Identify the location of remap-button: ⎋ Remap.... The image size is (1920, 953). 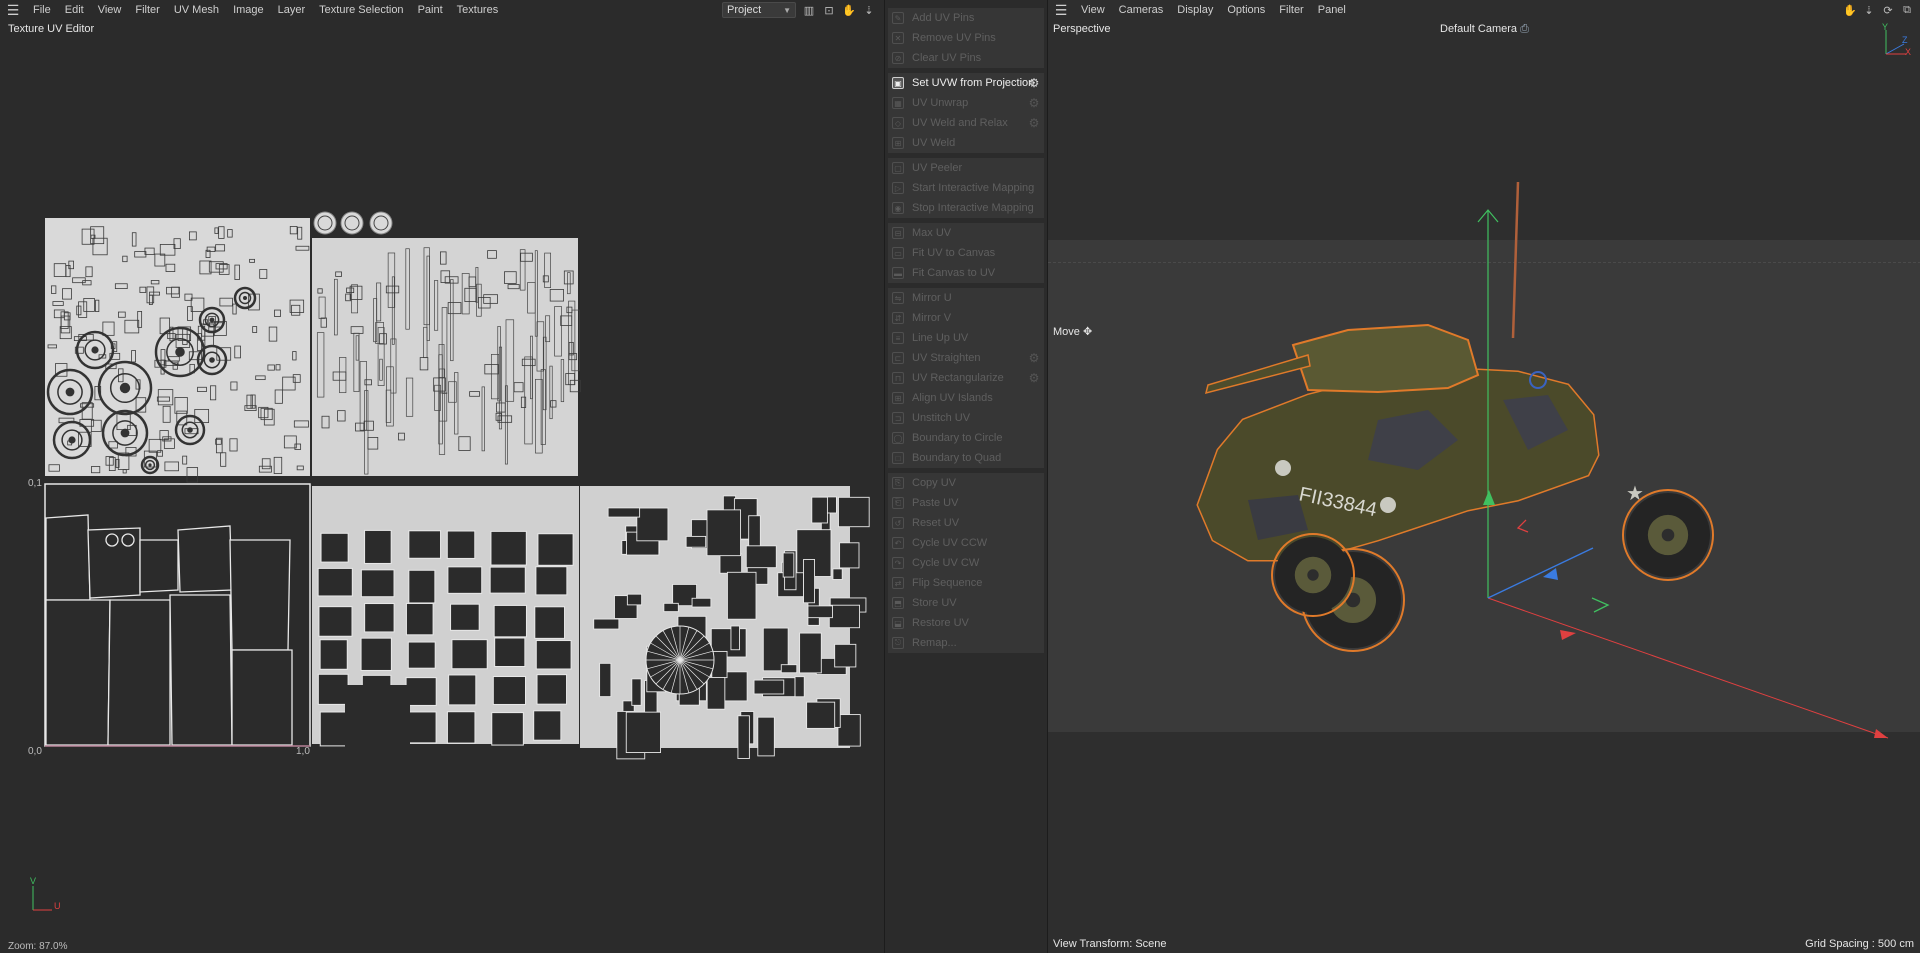
(966, 643).